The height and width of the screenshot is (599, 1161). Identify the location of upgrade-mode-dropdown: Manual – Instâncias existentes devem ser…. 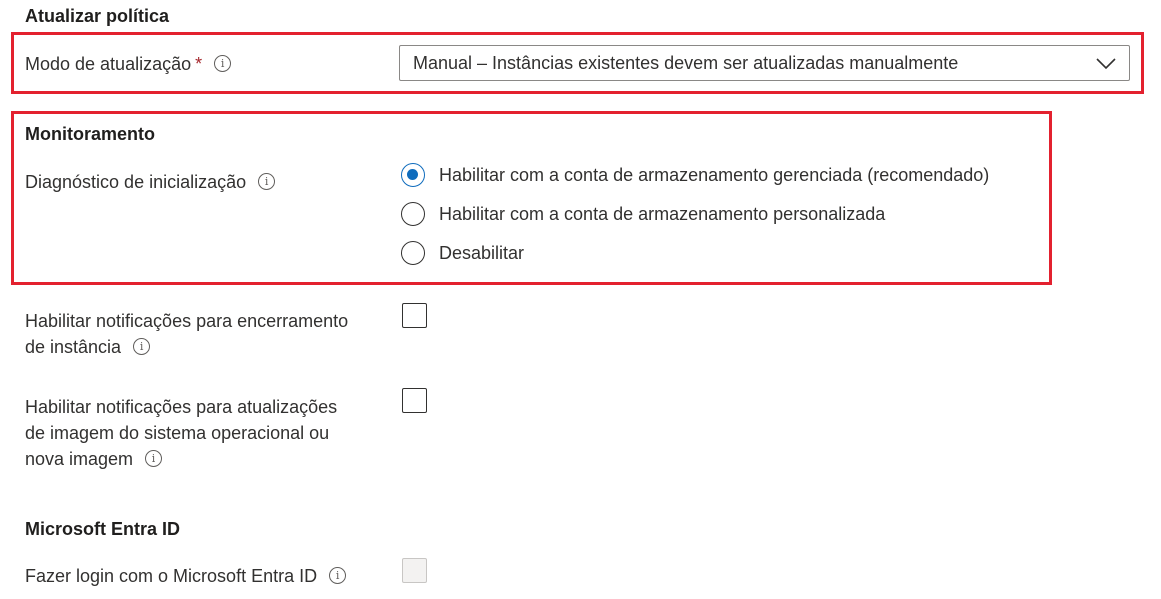
(764, 63).